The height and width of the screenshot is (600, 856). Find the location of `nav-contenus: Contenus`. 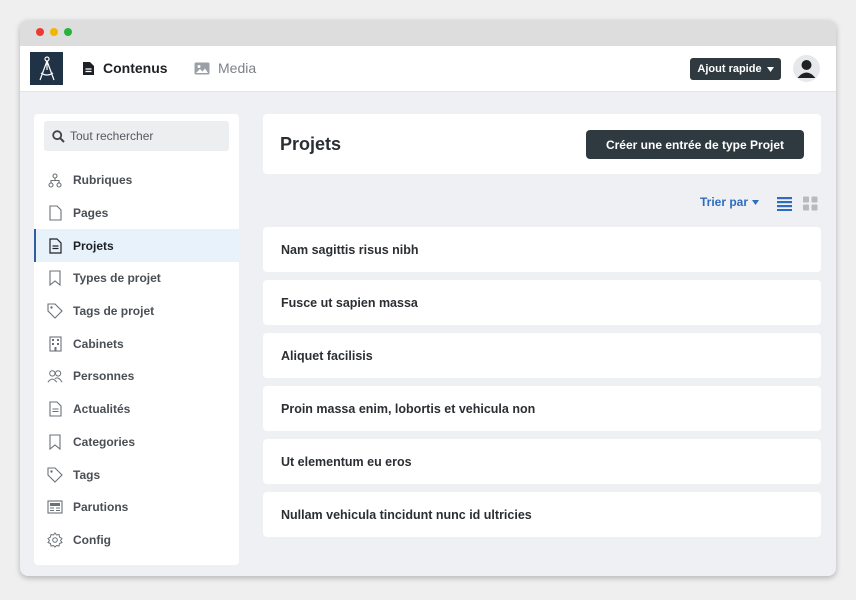

nav-contenus: Contenus is located at coordinates (125, 68).